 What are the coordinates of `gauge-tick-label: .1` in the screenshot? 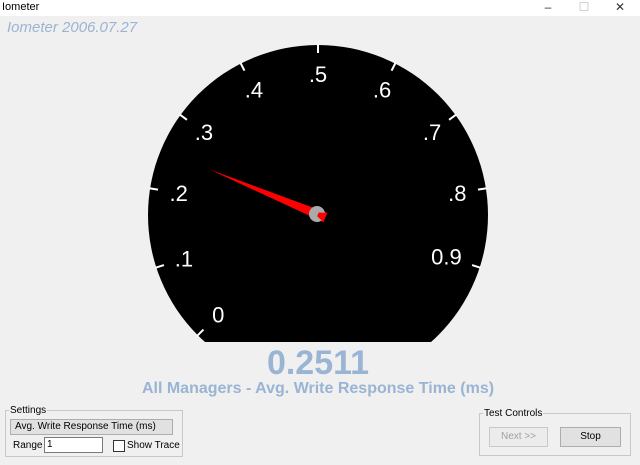 It's located at (184, 259).